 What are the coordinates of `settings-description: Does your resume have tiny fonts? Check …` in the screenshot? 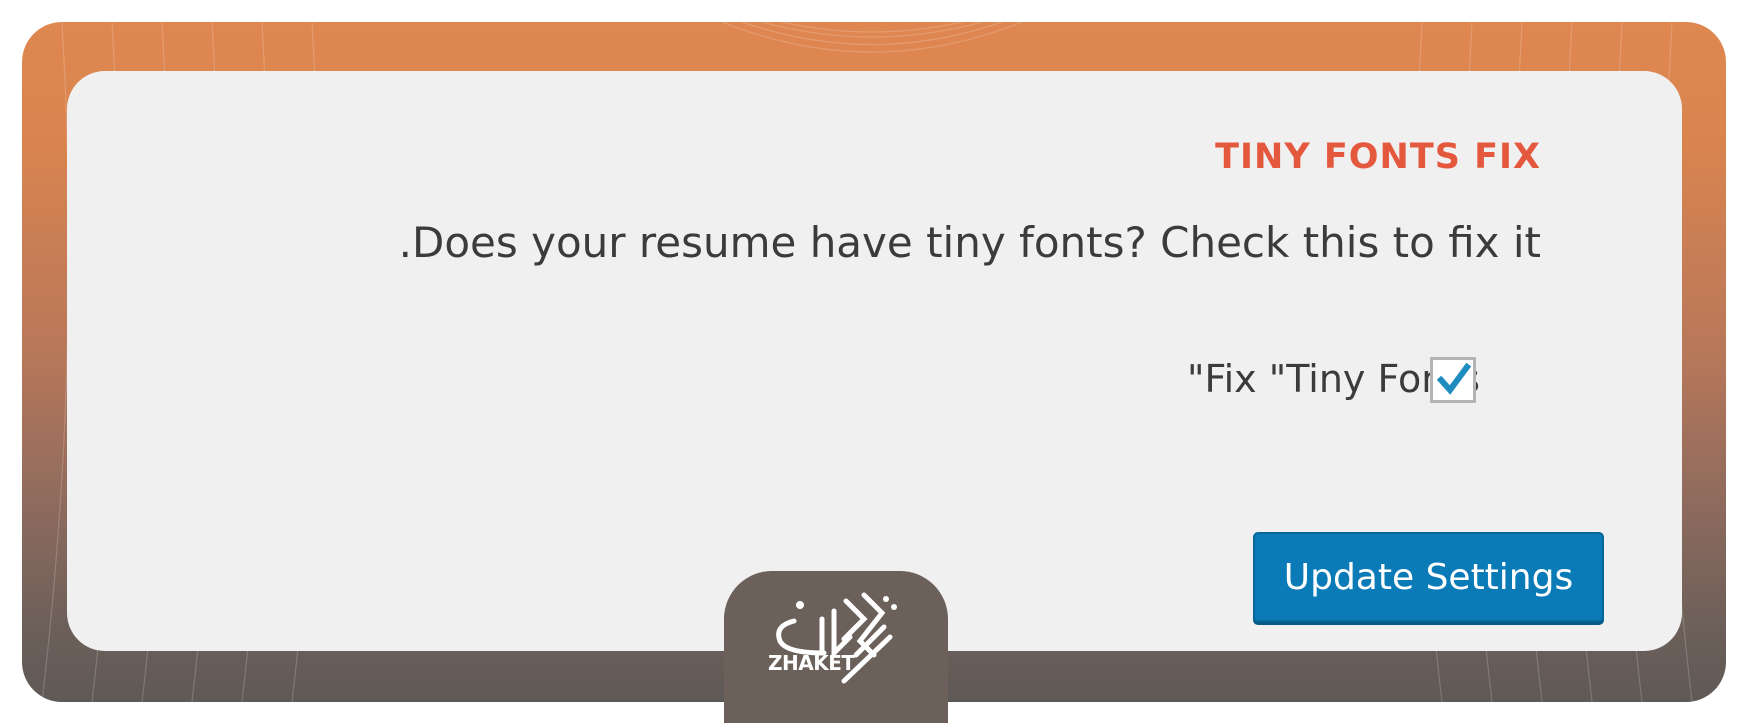 It's located at (969, 242).